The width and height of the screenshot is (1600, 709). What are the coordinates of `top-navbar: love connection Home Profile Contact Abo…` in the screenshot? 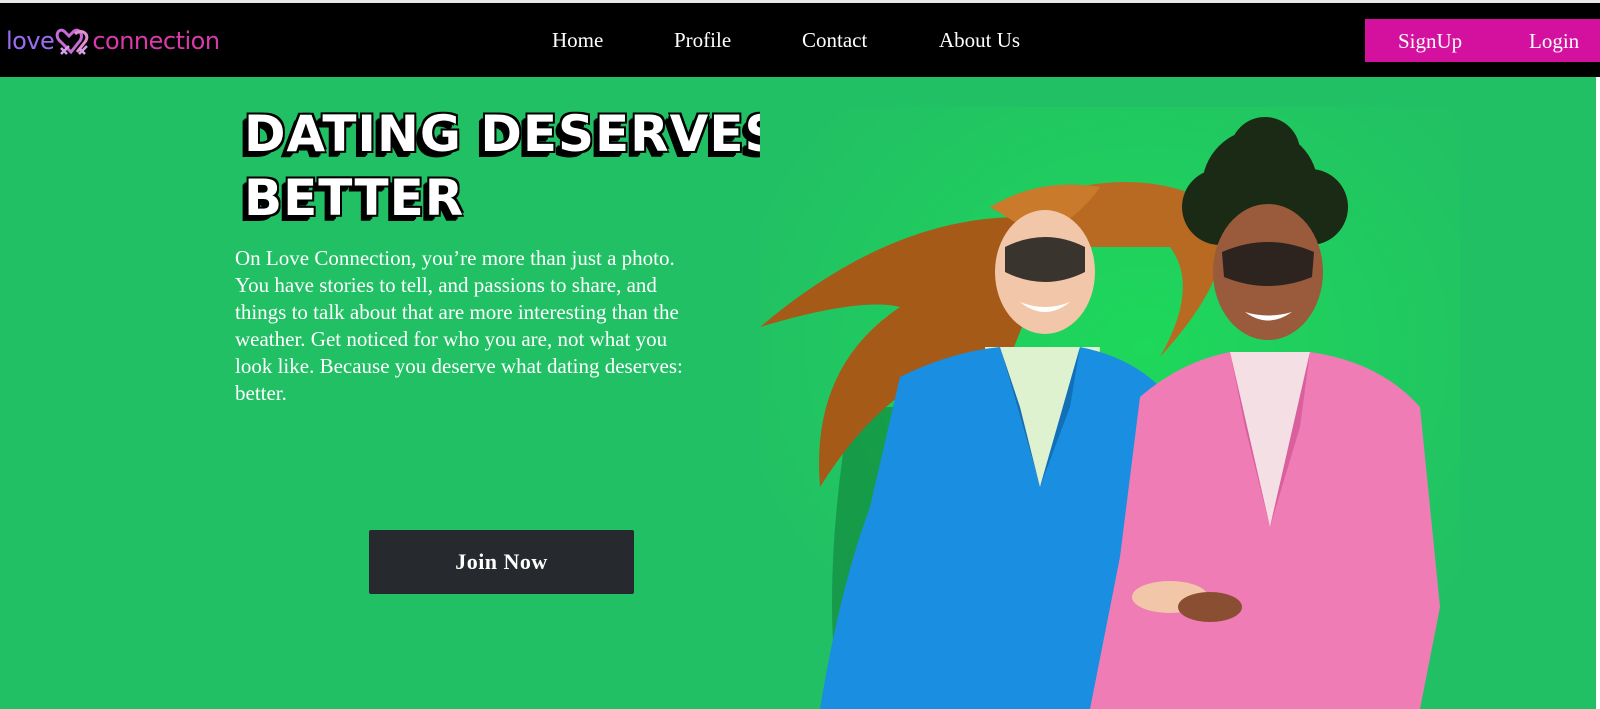 It's located at (800, 40).